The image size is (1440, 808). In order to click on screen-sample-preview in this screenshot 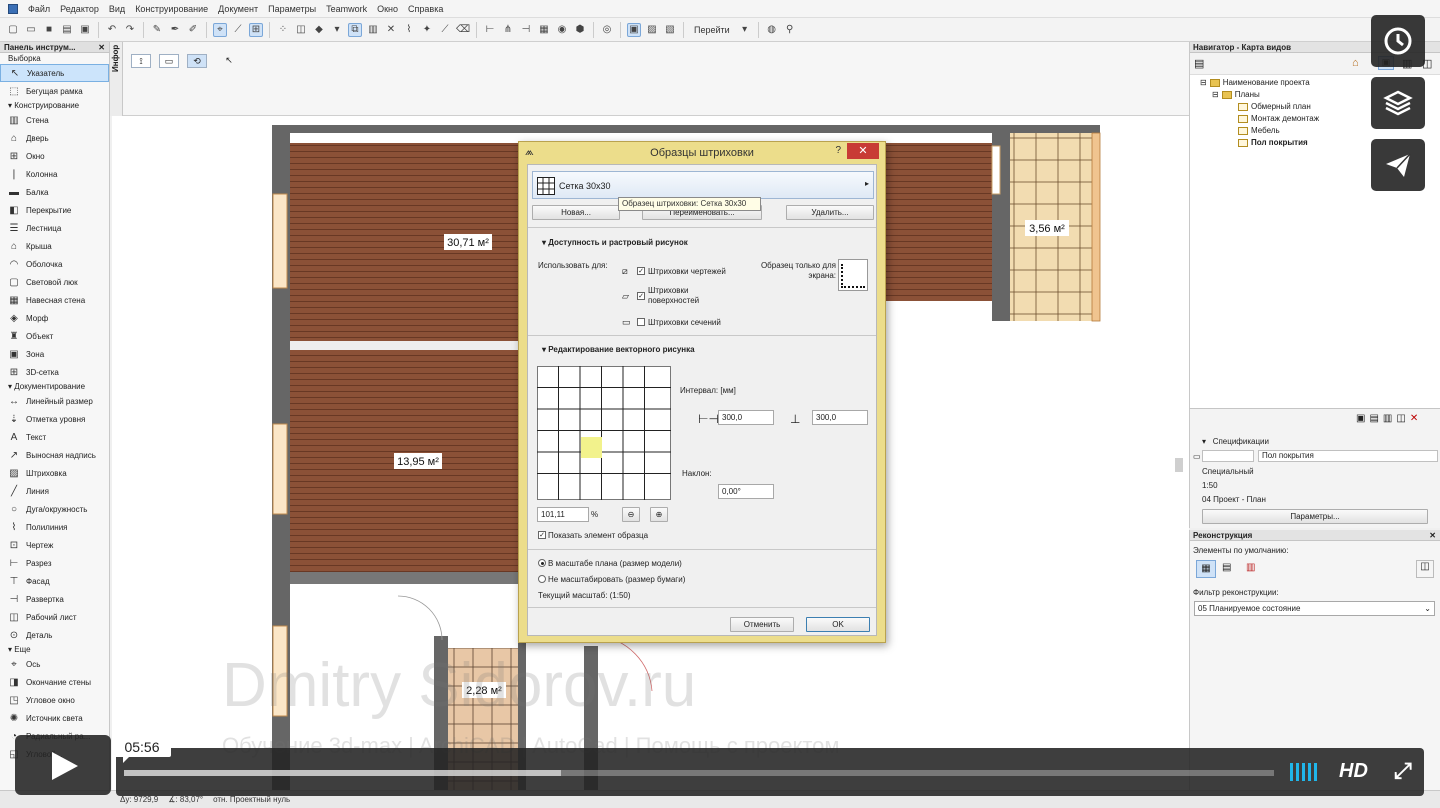, I will do `click(853, 275)`.